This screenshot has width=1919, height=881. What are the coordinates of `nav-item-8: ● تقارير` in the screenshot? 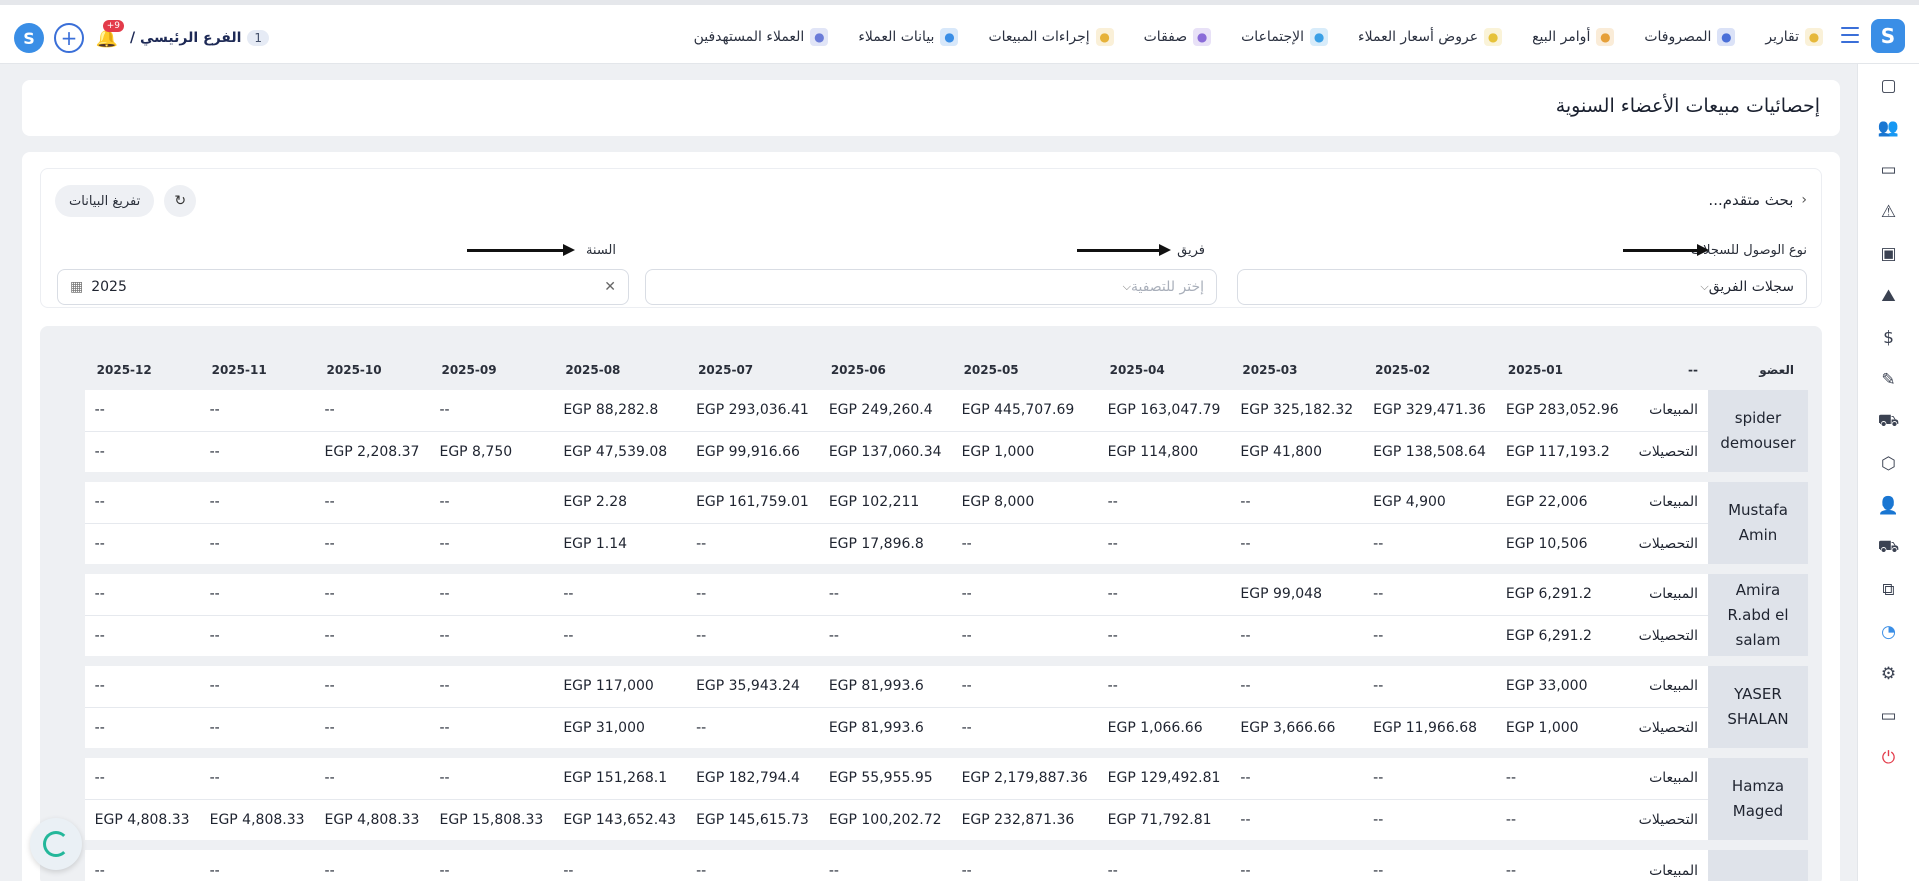 It's located at (1794, 37).